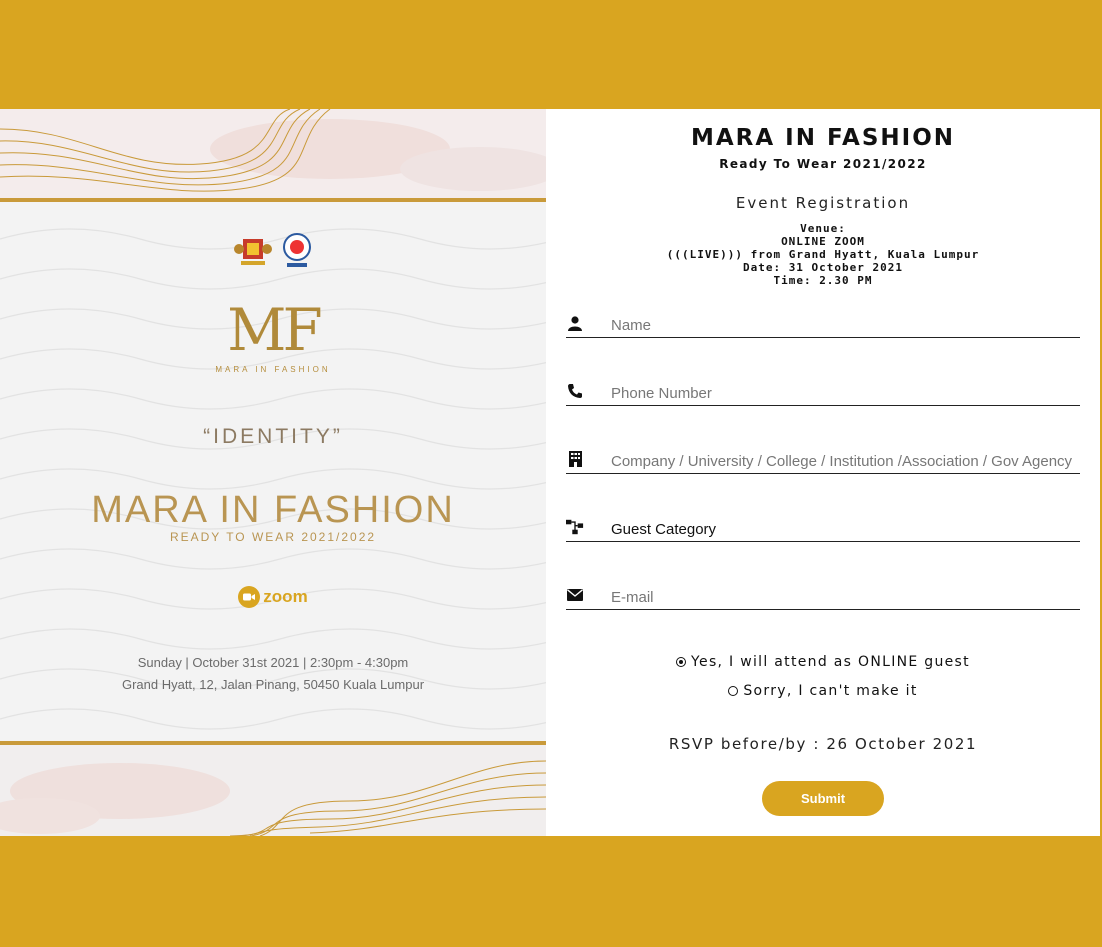 The width and height of the screenshot is (1102, 947). Describe the element at coordinates (823, 798) in the screenshot. I see `submit-button: Submit` at that location.